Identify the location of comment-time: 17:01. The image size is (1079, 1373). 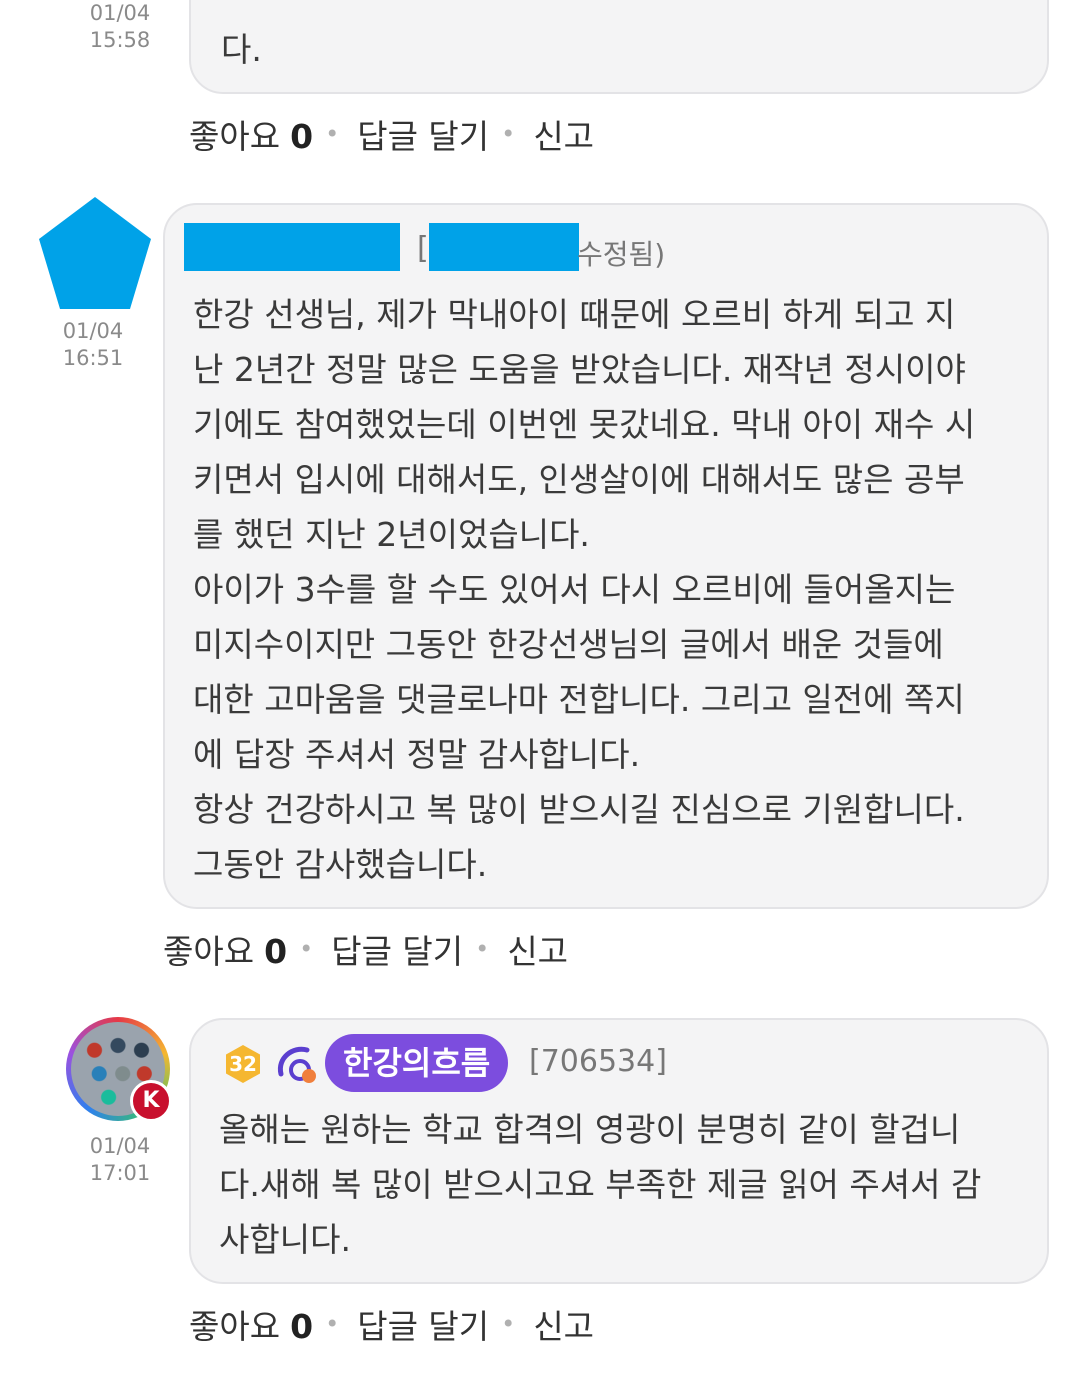
(120, 1173).